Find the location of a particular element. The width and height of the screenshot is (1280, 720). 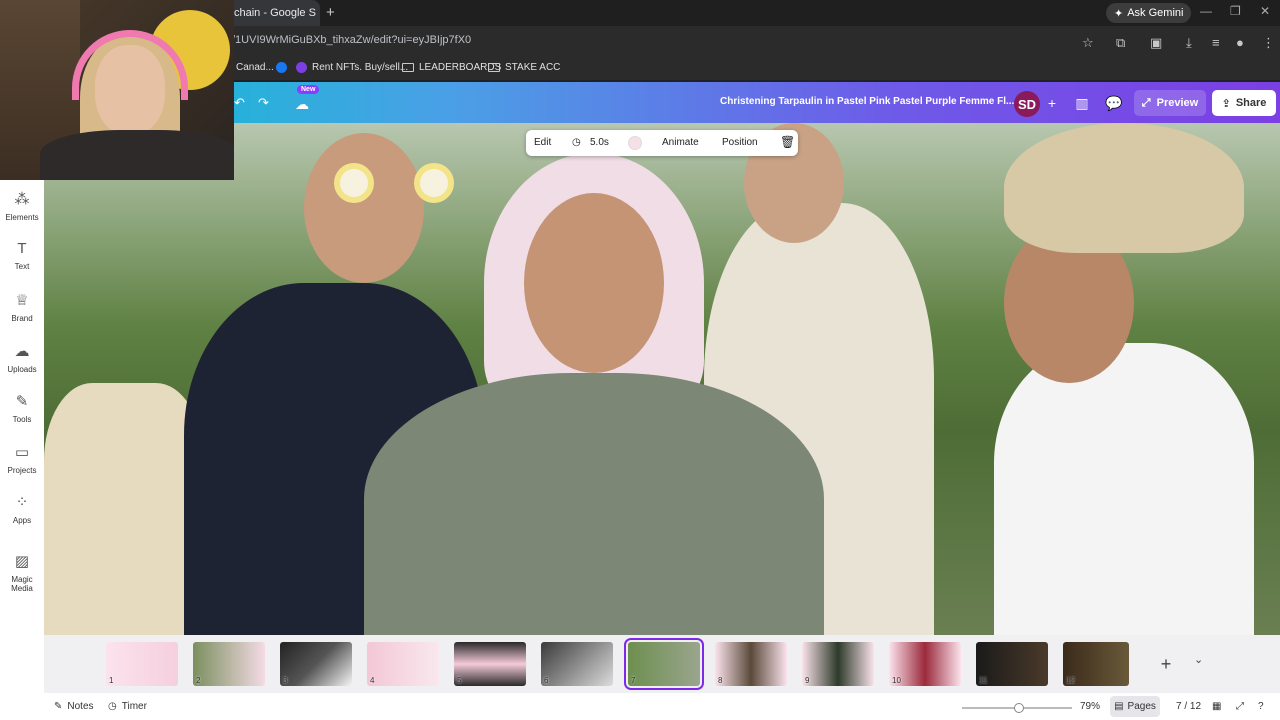

page-number: 10 is located at coordinates (896, 680).